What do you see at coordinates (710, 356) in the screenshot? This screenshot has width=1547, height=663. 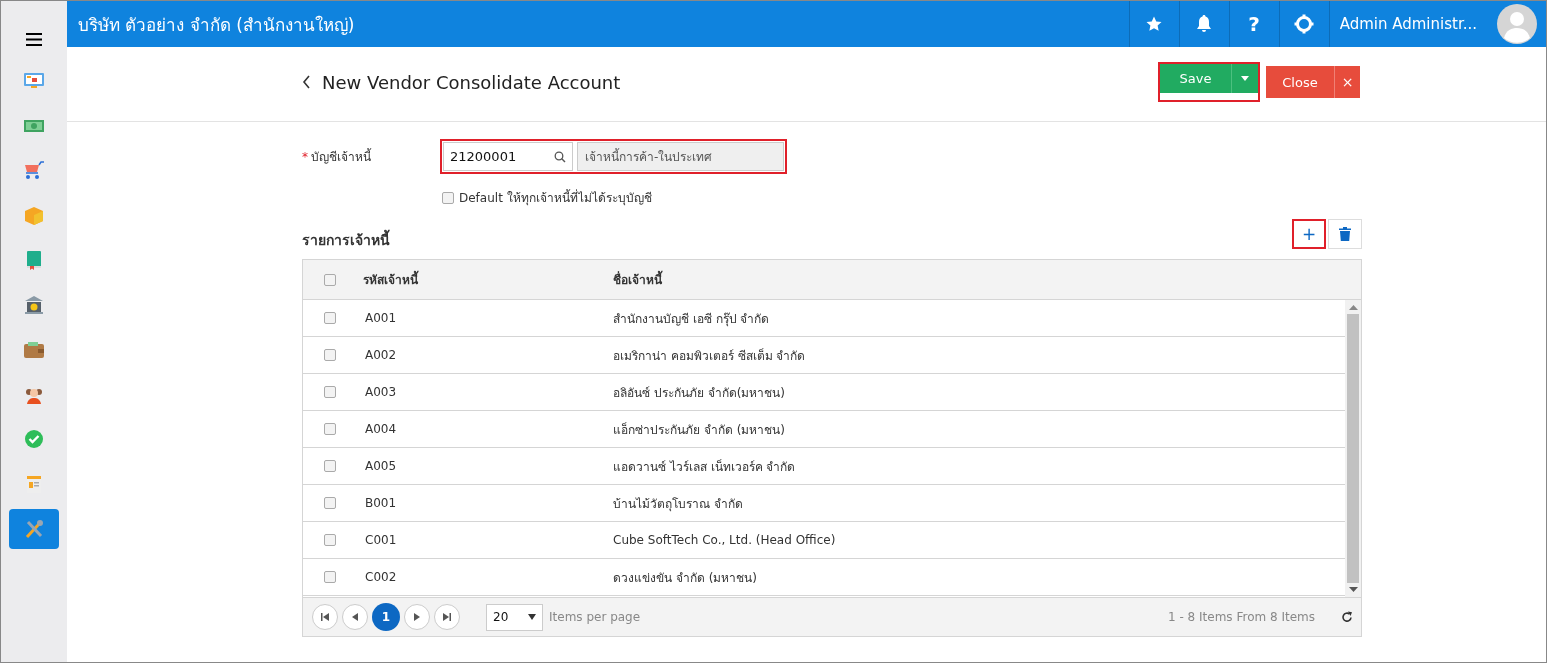 I see `table-cell-text: อเมริกาน่า คอมพิวเตอร์ ซีสเต็ม จำกัด` at bounding box center [710, 356].